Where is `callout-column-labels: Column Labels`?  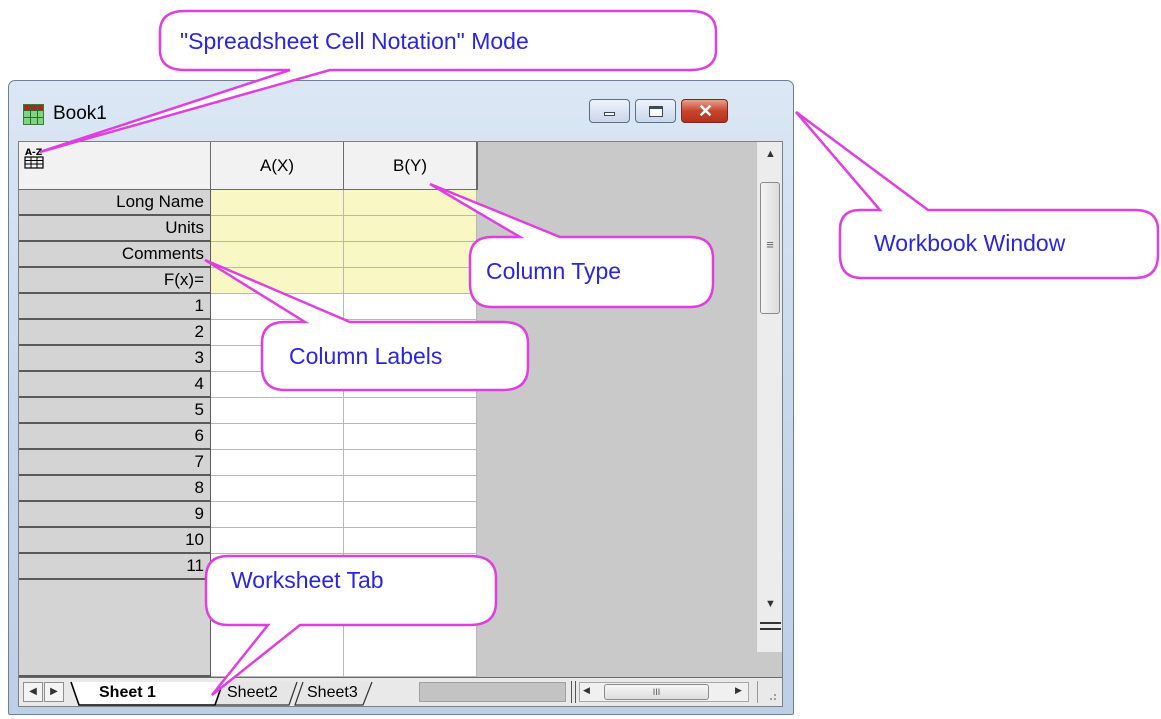 callout-column-labels: Column Labels is located at coordinates (366, 356).